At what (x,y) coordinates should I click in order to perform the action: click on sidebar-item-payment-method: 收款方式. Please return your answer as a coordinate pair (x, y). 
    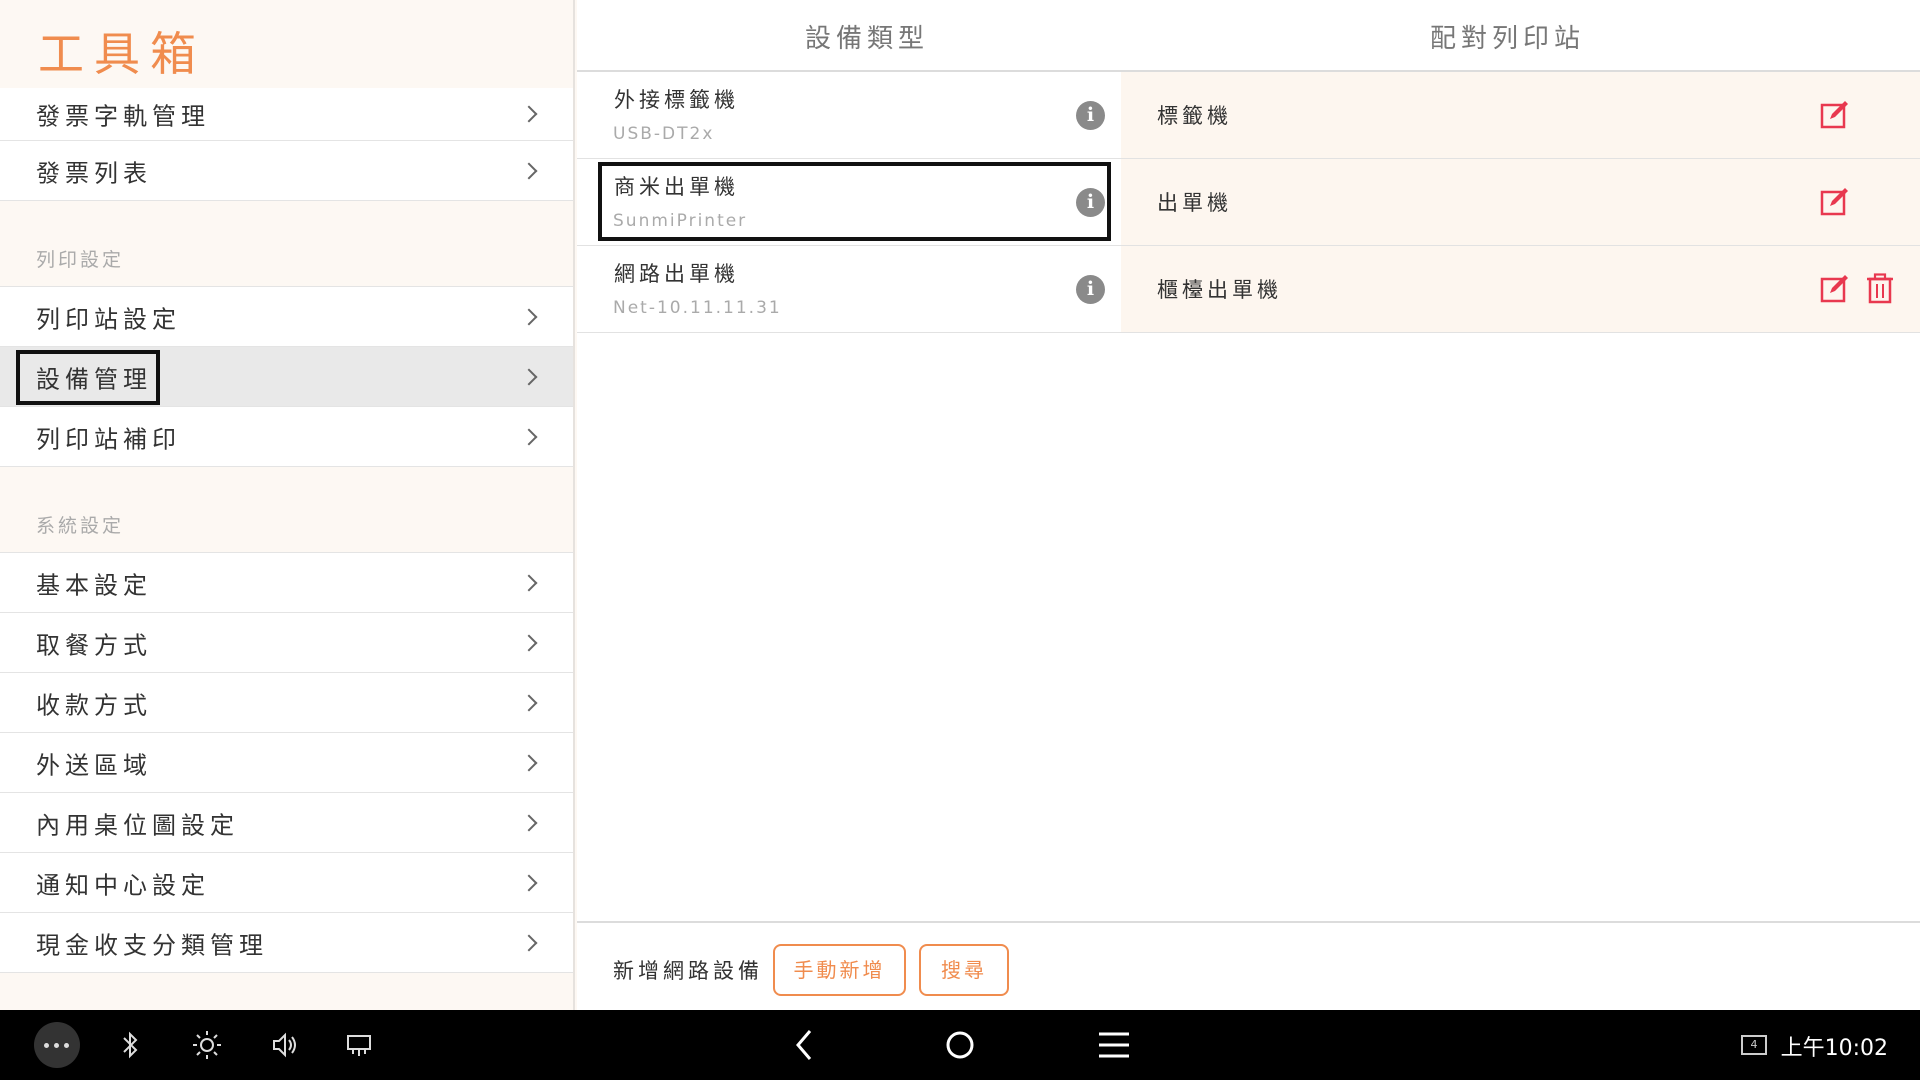
    Looking at the image, I should click on (286, 703).